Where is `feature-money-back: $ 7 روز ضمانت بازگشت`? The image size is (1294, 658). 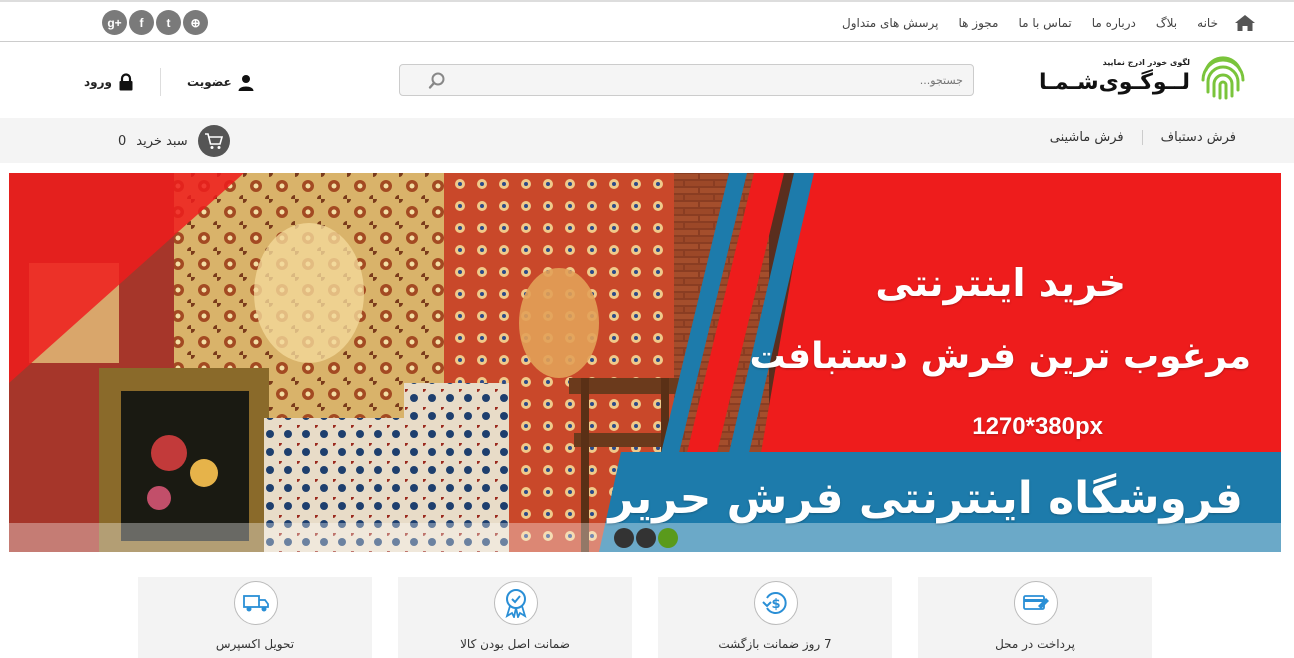
feature-money-back: $ 7 روز ضمانت بازگشت is located at coordinates (775, 617).